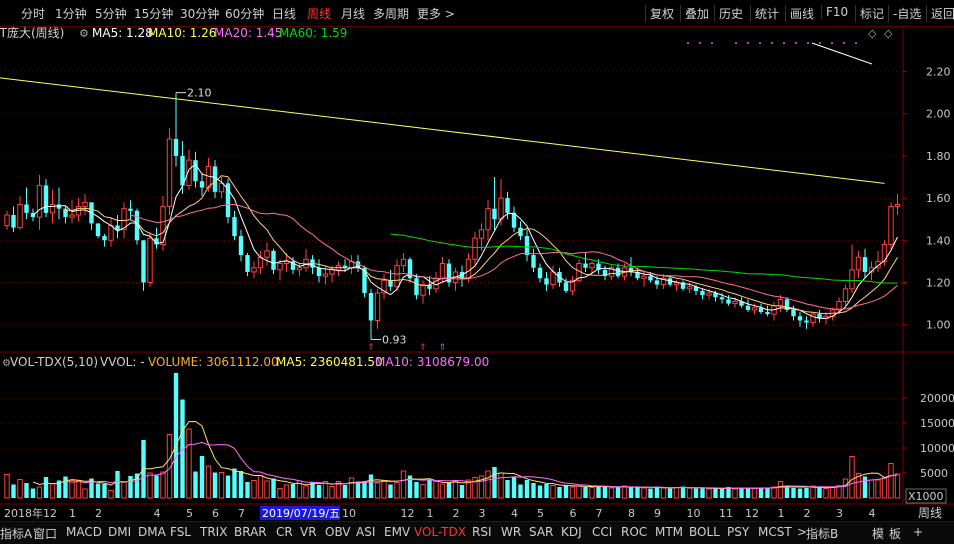 Image resolution: width=954 pixels, height=544 pixels. What do you see at coordinates (888, 33) in the screenshot?
I see `diamond-icon-2: ◇` at bounding box center [888, 33].